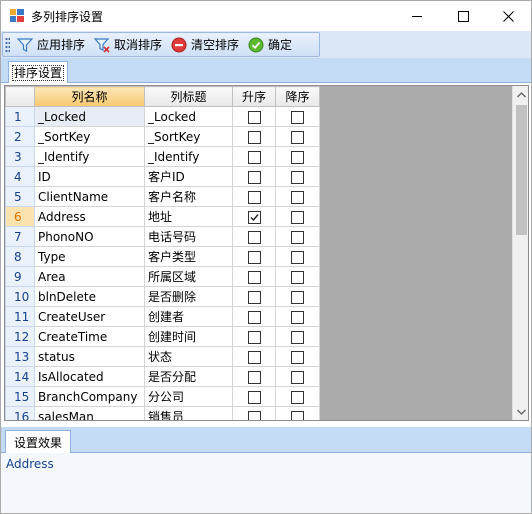 Image resolution: width=532 pixels, height=514 pixels. I want to click on column-header-title: 列标题, so click(188, 96).